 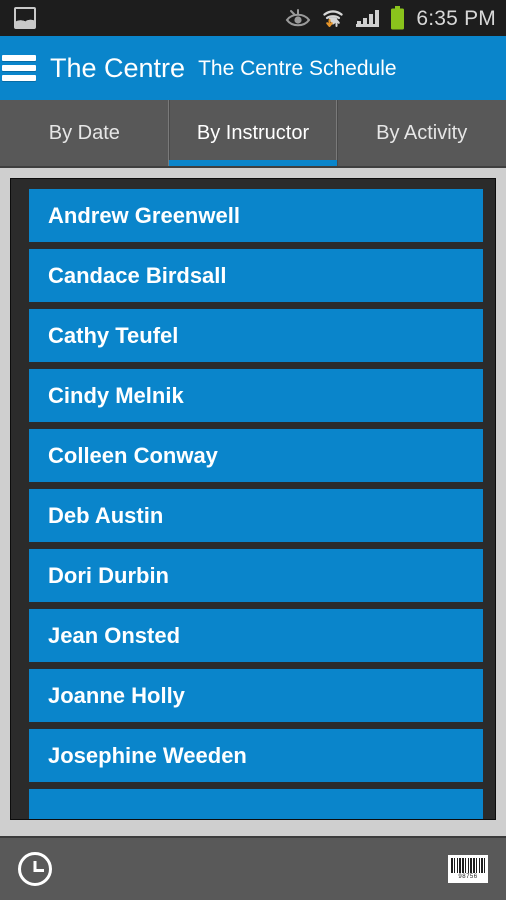 I want to click on list-item: Candace Birdsall, so click(x=256, y=275).